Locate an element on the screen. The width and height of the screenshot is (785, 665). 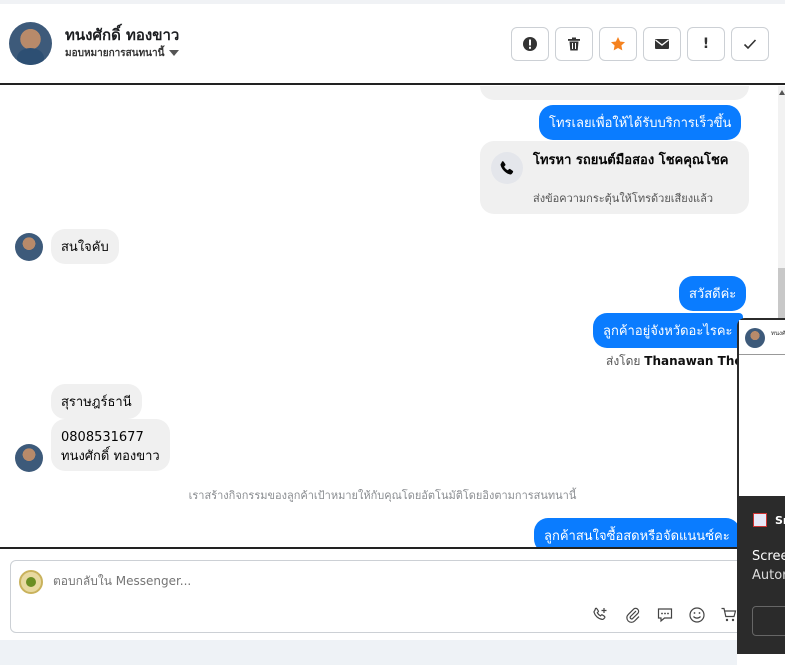
call-card-subtitle: ส่งข้อความกระตุ้นให้โทรด้วยเสียงแล้ว is located at coordinates (623, 198).